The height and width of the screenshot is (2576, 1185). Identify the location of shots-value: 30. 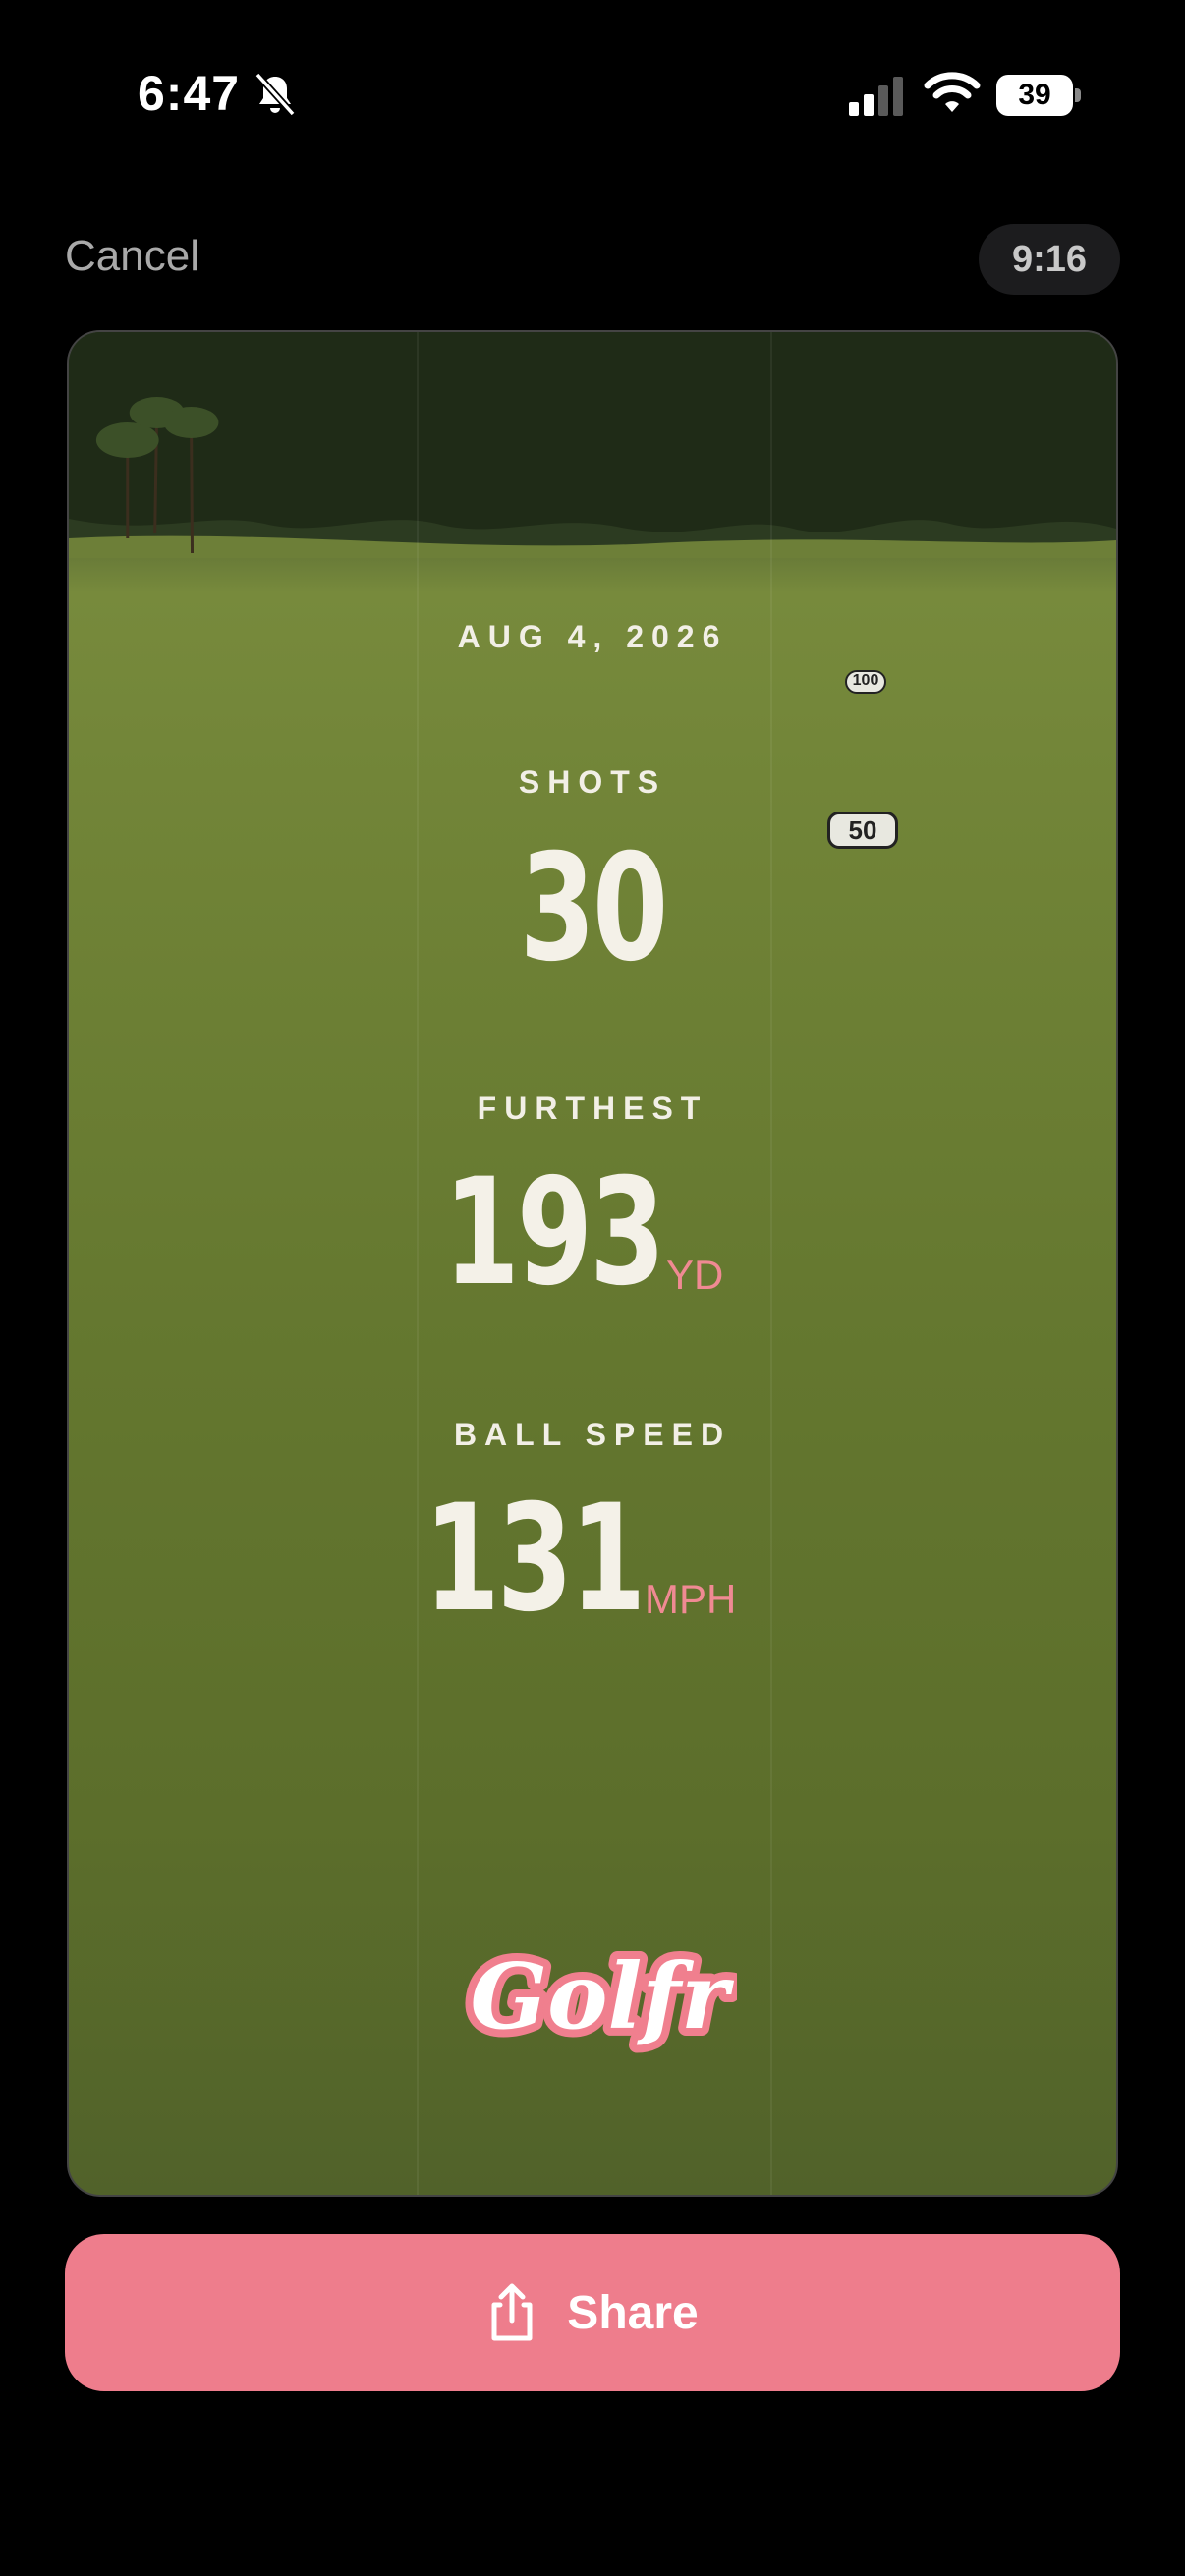
(594, 908).